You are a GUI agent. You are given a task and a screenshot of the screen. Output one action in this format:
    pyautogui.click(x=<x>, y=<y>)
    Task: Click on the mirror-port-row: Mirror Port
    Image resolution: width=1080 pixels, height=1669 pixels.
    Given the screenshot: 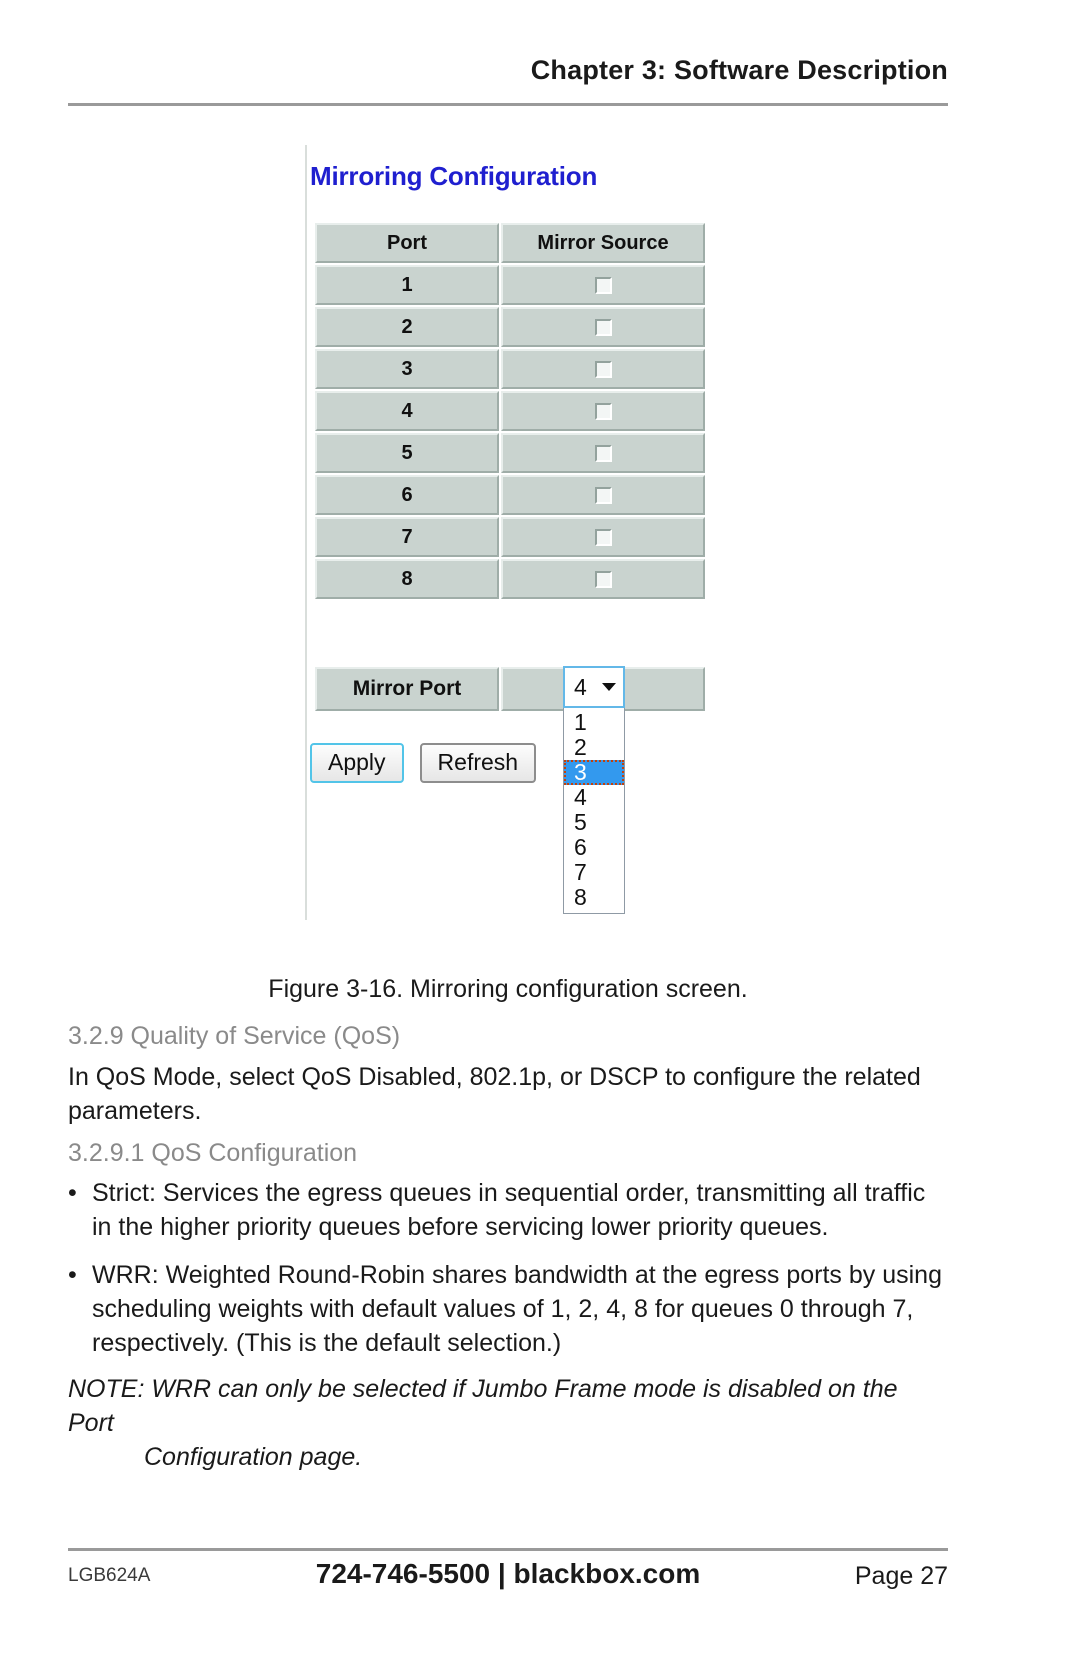 What is the action you would take?
    pyautogui.click(x=510, y=689)
    